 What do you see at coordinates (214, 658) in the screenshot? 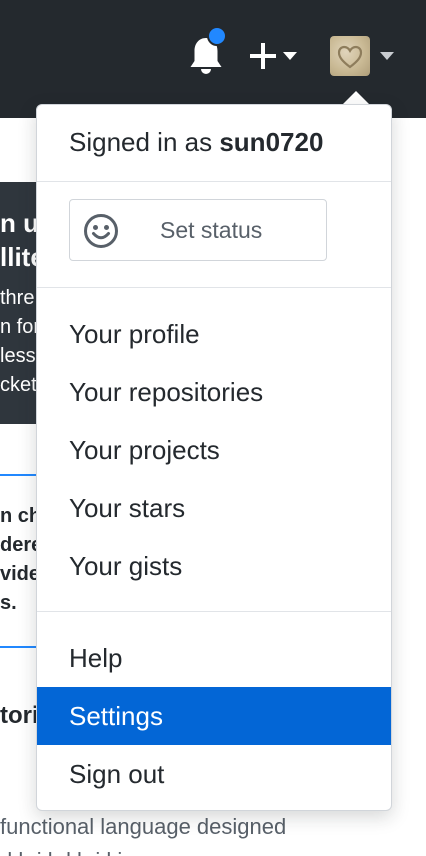
I see `menu-item-help: Help` at bounding box center [214, 658].